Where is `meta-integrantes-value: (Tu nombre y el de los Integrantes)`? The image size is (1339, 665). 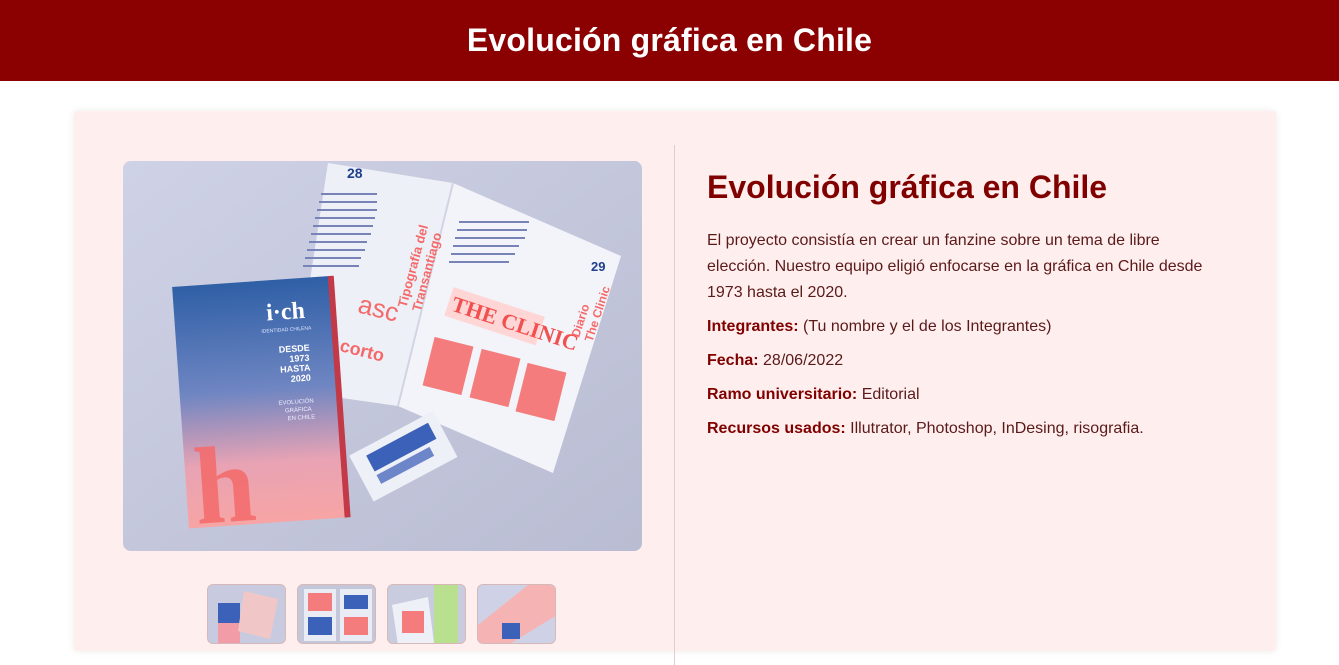 meta-integrantes-value: (Tu nombre y el de los Integrantes) is located at coordinates (927, 326).